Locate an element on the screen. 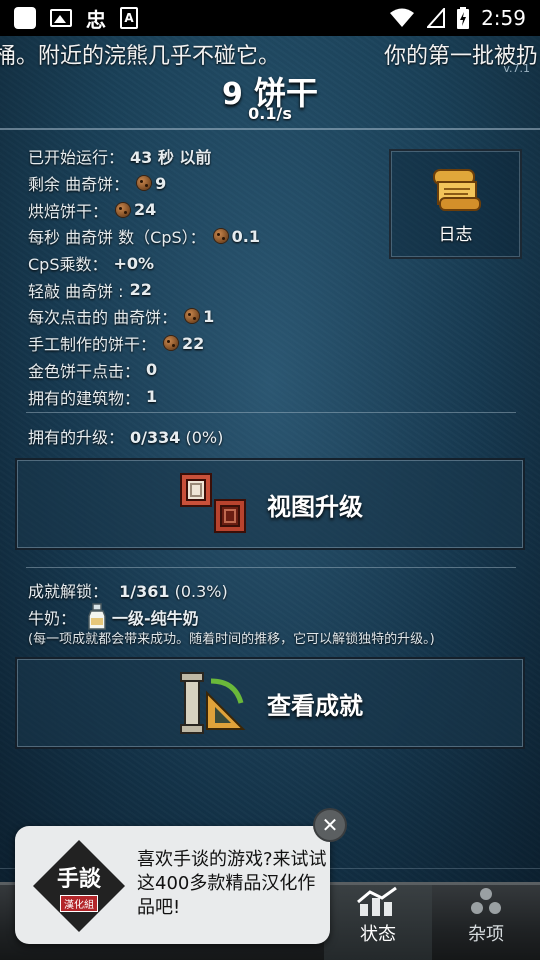  achievements-percent: (0.3%) is located at coordinates (201, 591).